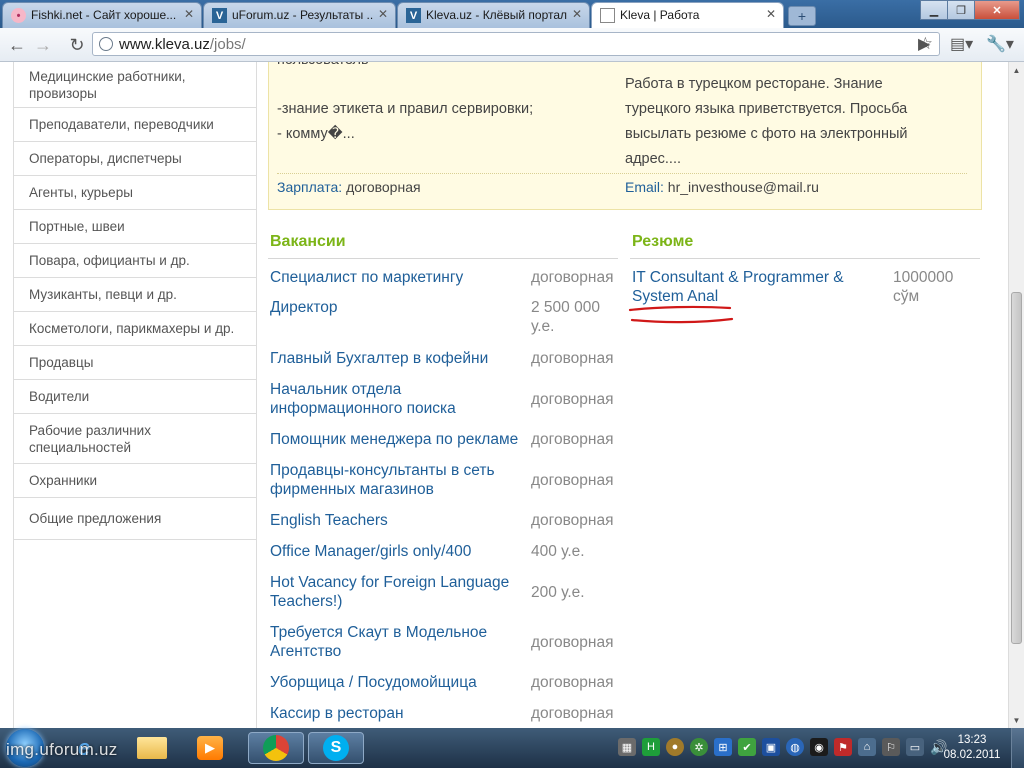  I want to click on taskbar-clock: 13:23 08.02.2011, so click(972, 748).